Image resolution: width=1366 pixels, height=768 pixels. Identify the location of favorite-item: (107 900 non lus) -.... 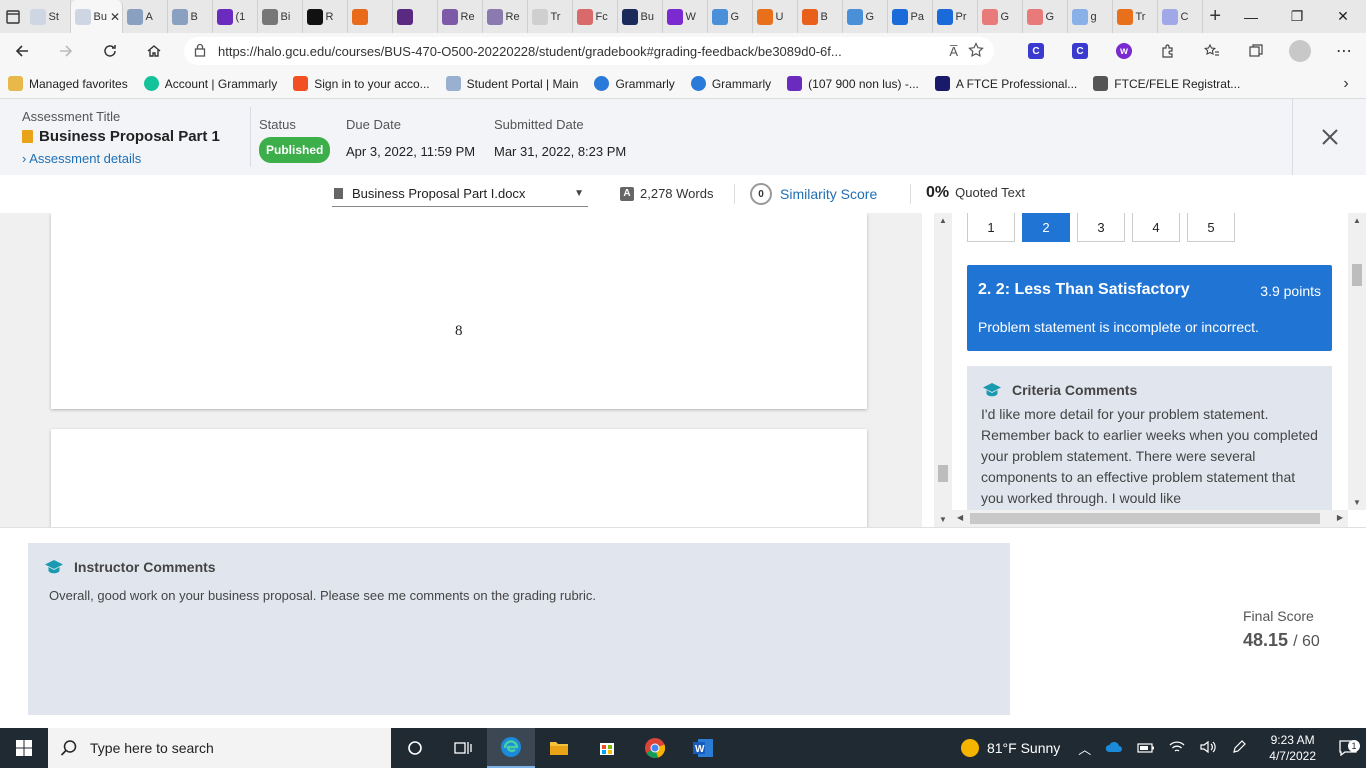
(853, 83).